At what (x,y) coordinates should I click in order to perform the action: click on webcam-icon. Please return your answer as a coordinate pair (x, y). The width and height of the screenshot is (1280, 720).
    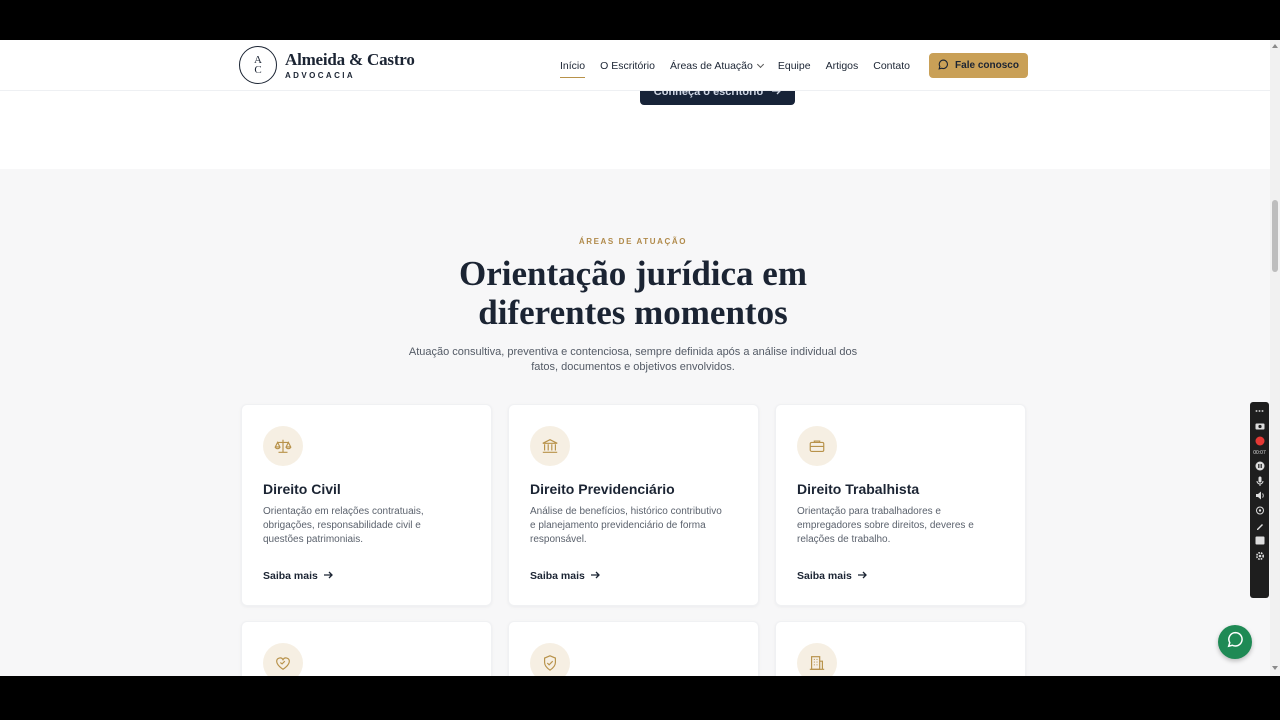
    Looking at the image, I should click on (1259, 510).